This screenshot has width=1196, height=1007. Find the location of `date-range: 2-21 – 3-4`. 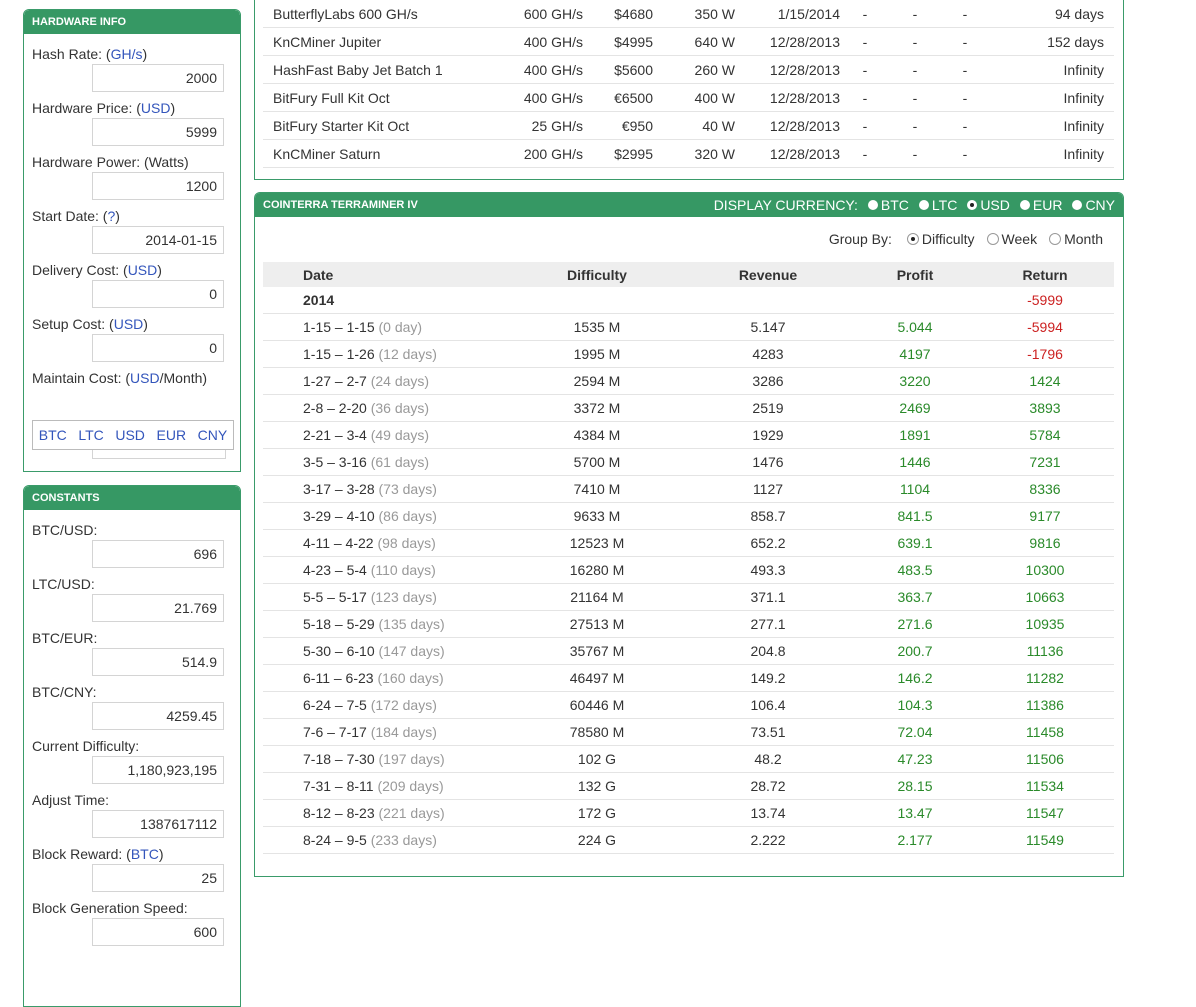

date-range: 2-21 – 3-4 is located at coordinates (335, 435).